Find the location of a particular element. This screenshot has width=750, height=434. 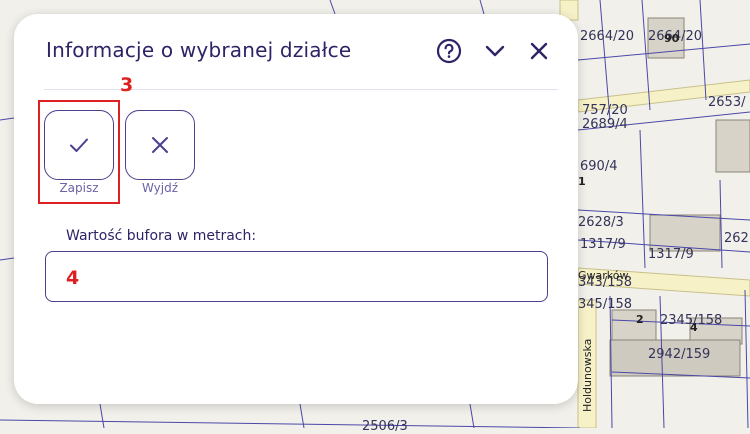

parcel-label: 690/4 is located at coordinates (599, 166).